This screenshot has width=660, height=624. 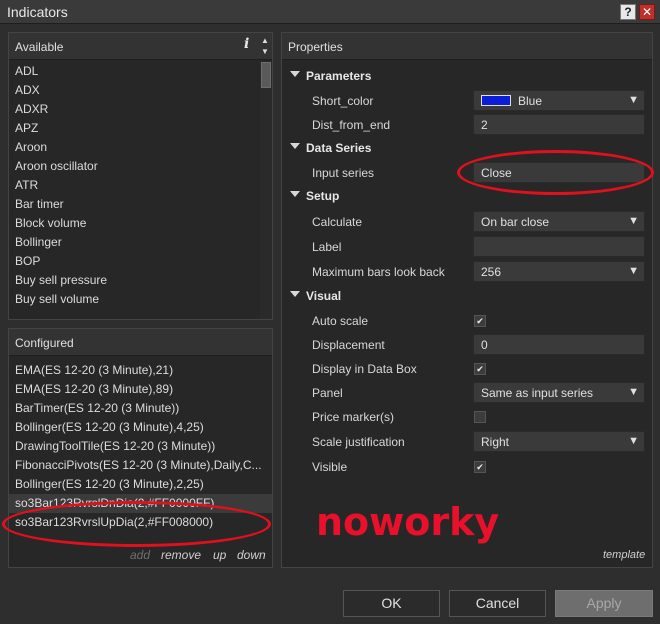 What do you see at coordinates (480, 369) in the screenshot?
I see `display-in-data-box-checkbox: ✔` at bounding box center [480, 369].